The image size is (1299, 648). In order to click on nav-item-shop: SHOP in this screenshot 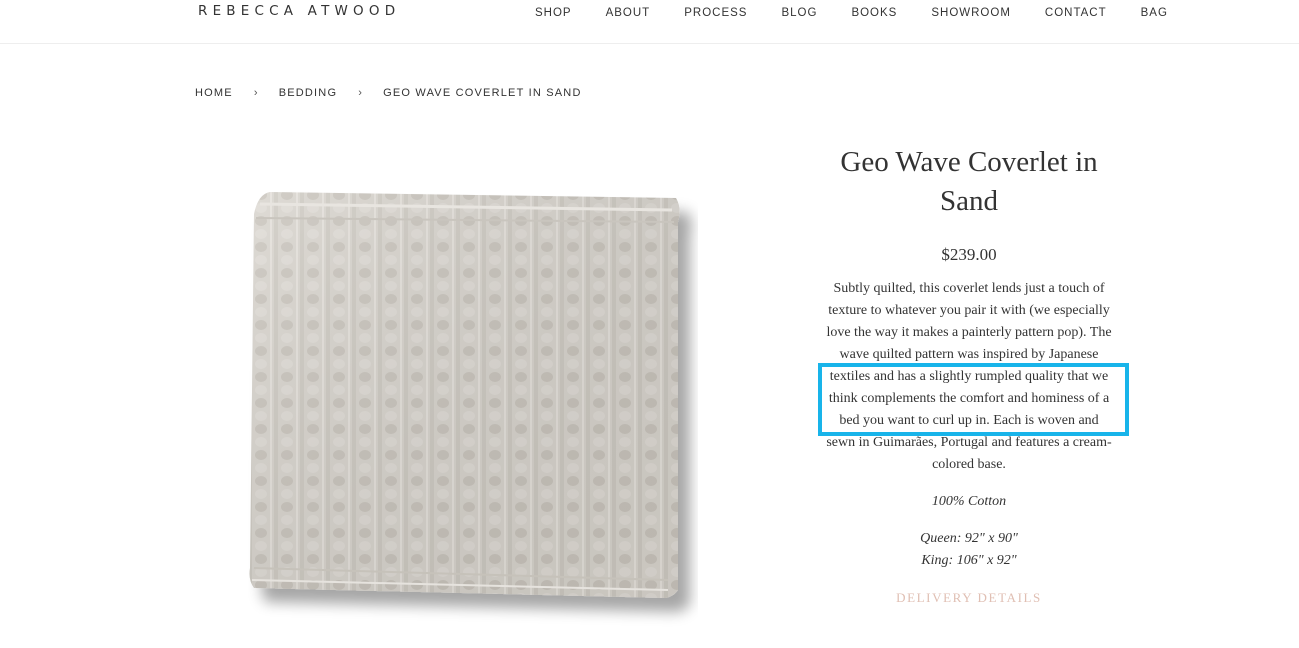, I will do `click(553, 13)`.